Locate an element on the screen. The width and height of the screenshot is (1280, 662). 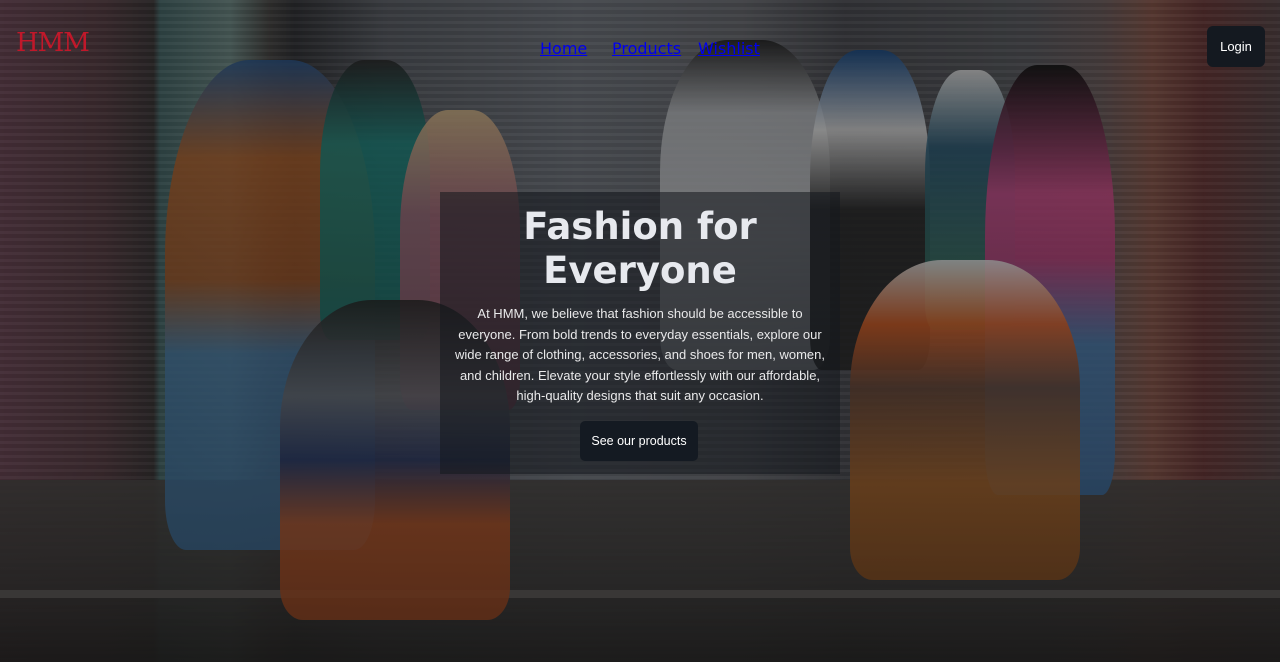
brand-logo: HMM is located at coordinates (53, 43).